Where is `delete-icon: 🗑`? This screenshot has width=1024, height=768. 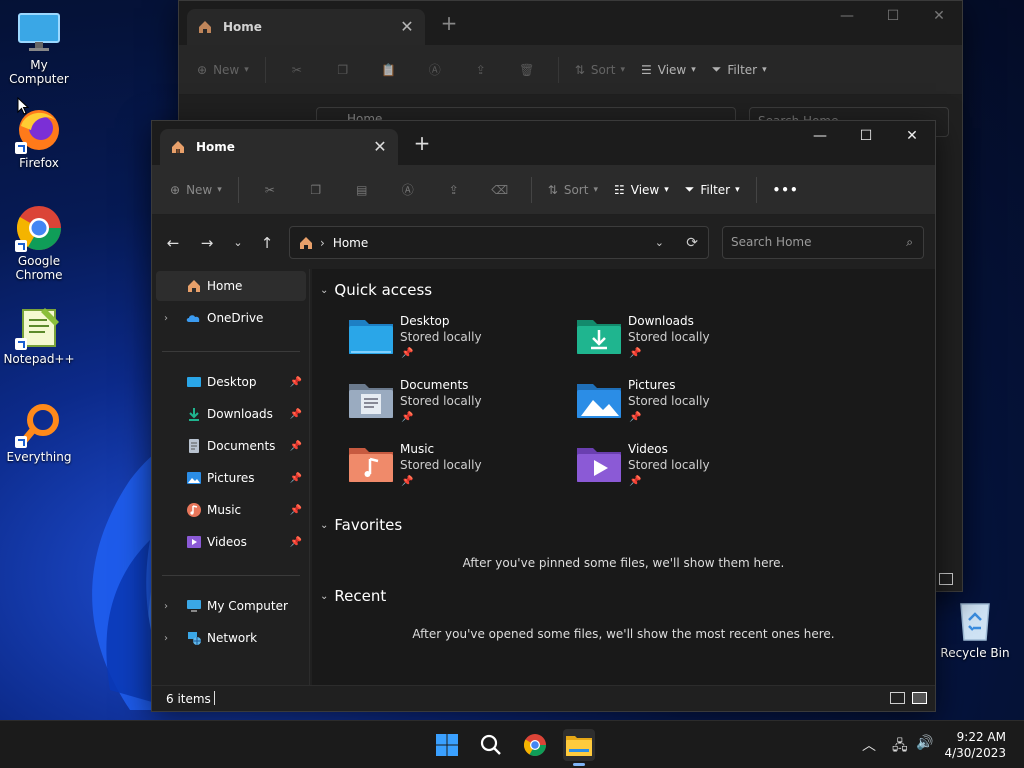
delete-icon: 🗑 is located at coordinates (527, 70).